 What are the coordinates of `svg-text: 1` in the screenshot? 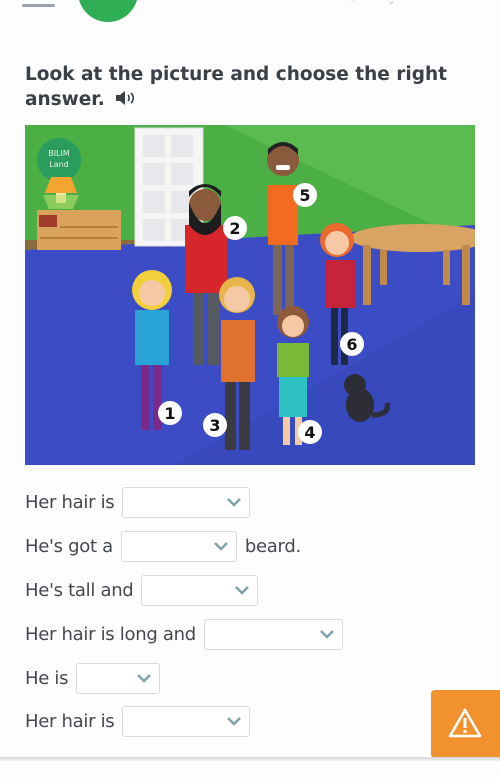 It's located at (169, 413).